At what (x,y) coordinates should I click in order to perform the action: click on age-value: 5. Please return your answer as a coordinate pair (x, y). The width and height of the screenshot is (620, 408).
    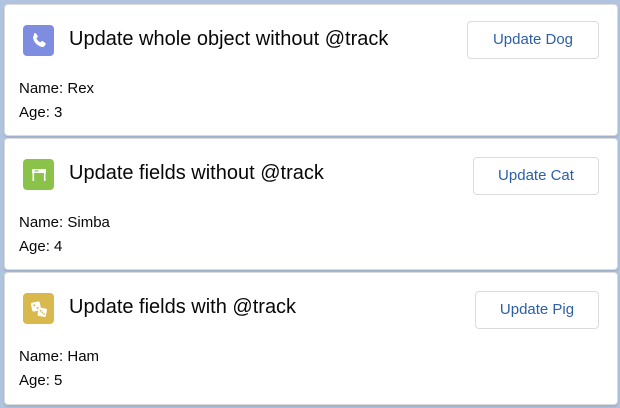
    Looking at the image, I should click on (58, 380).